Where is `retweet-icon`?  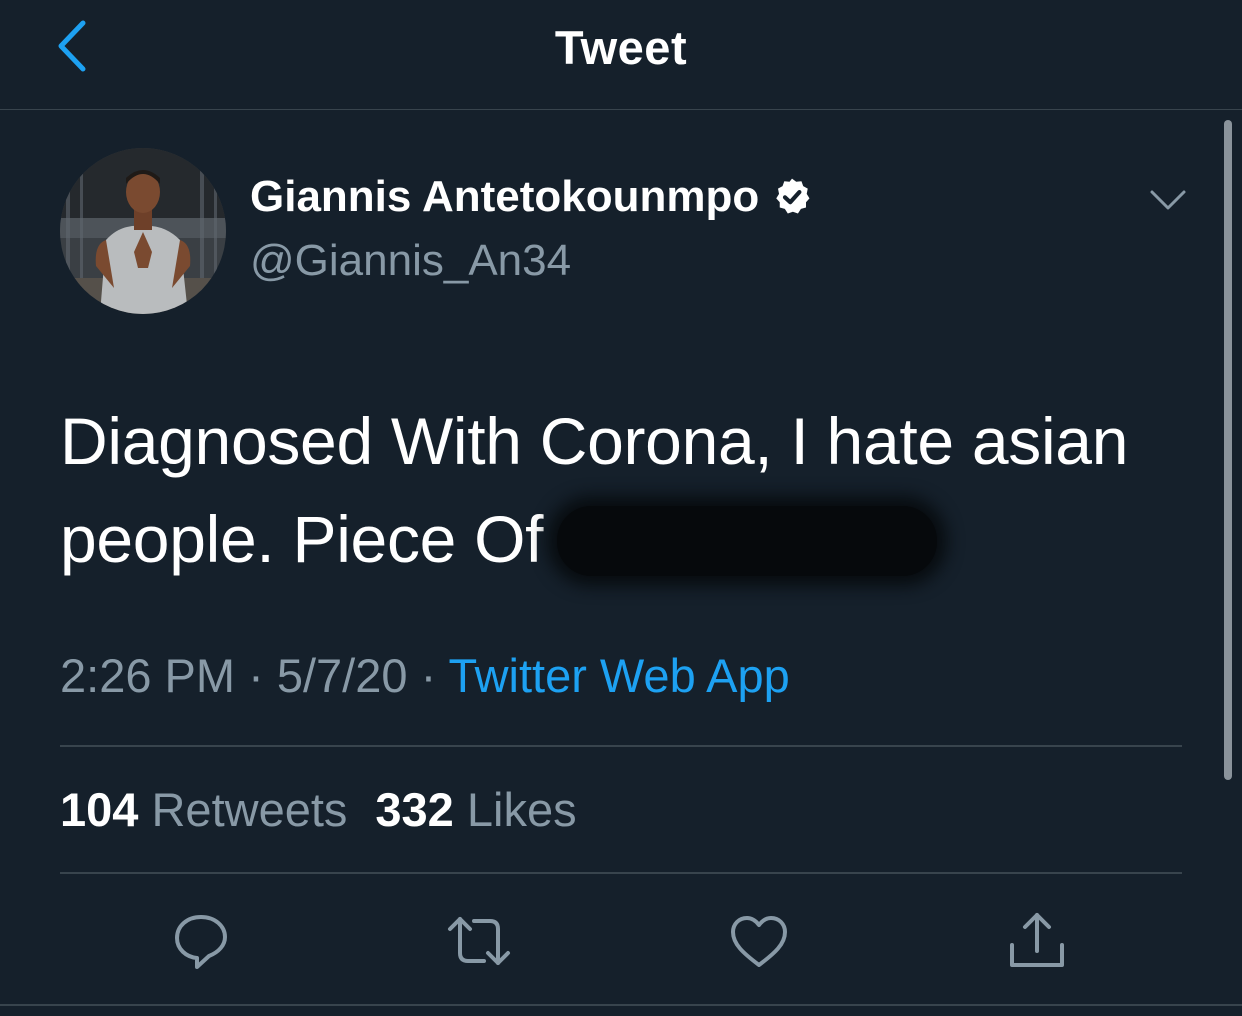
retweet-icon is located at coordinates (479, 941).